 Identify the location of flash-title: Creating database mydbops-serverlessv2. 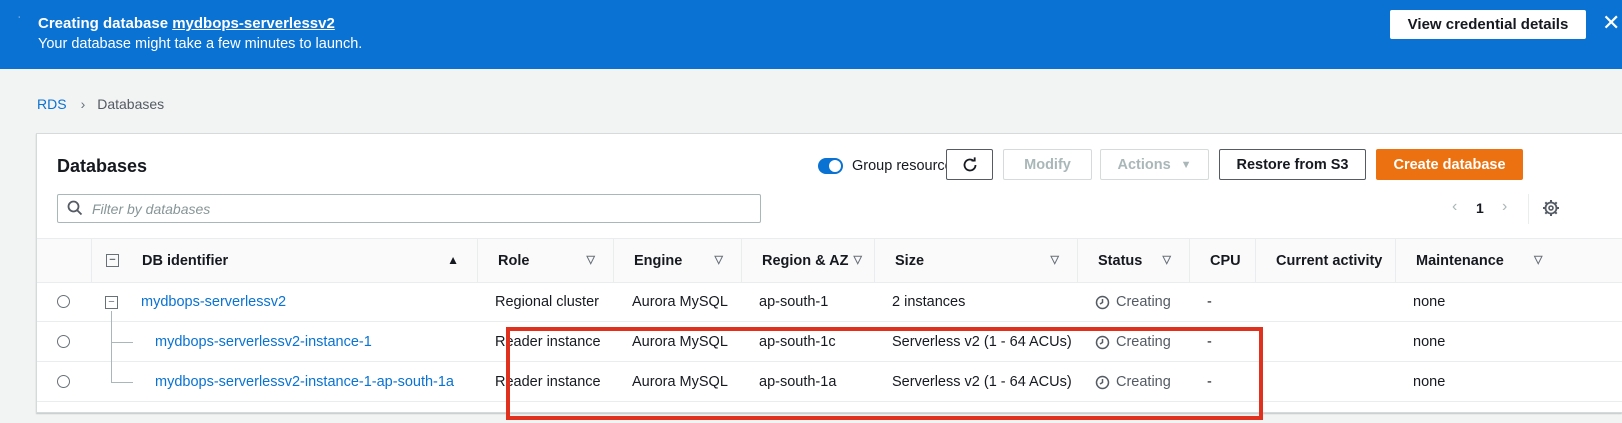
(186, 23).